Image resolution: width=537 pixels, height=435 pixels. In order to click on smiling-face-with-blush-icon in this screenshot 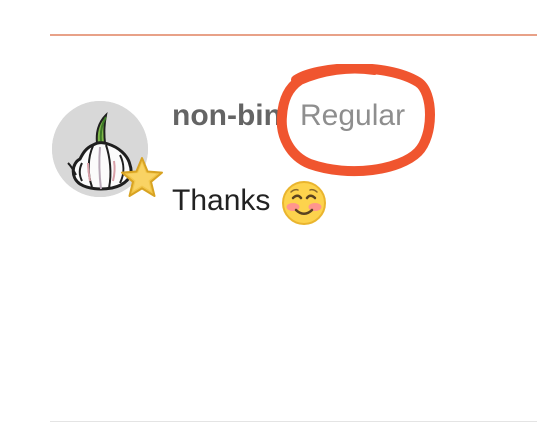, I will do `click(304, 203)`.